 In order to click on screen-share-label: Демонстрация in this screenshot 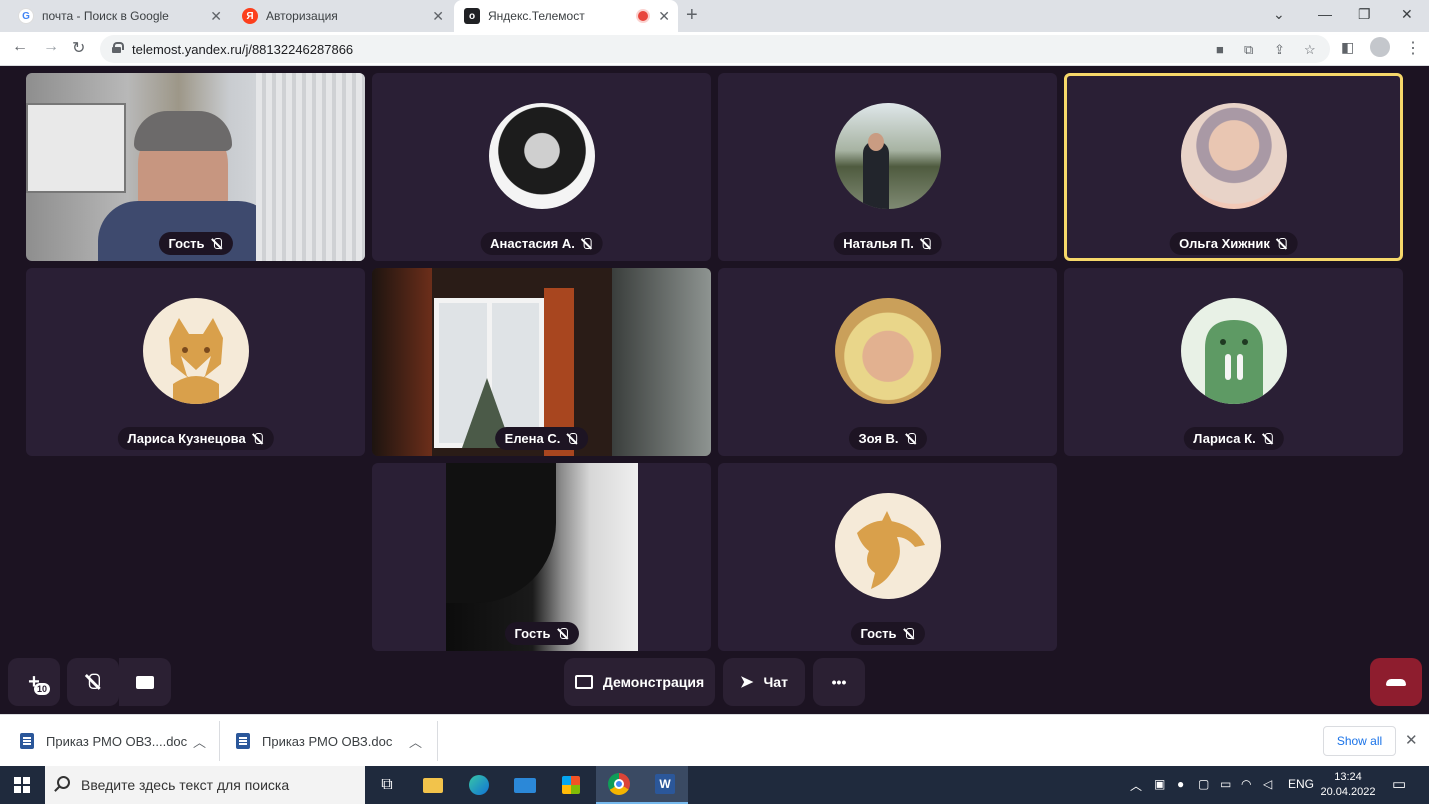, I will do `click(653, 682)`.